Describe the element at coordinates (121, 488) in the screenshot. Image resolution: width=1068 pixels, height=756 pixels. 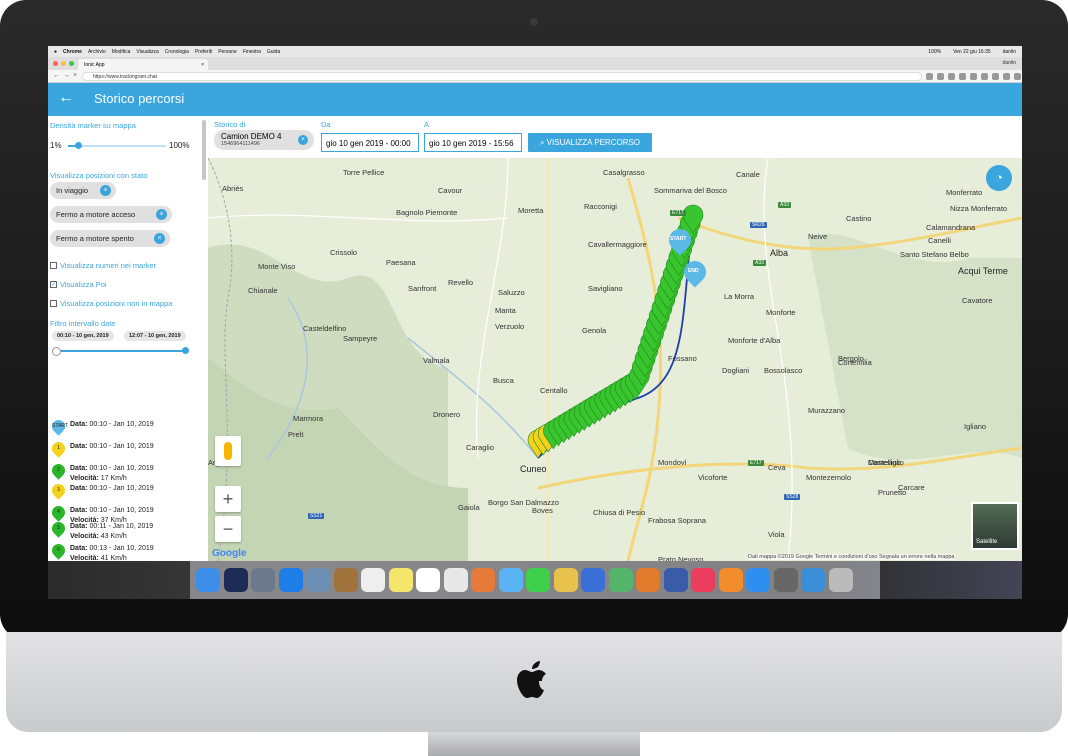
I see `position-date: 00:10 - Jan 10, 2019` at that location.